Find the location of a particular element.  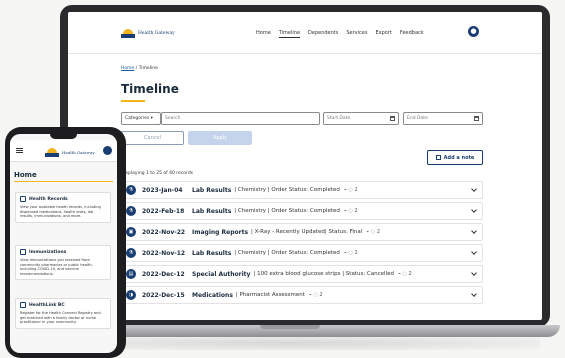

filter-row: Categories ▾ Search Start Date End Date is located at coordinates (302, 118).